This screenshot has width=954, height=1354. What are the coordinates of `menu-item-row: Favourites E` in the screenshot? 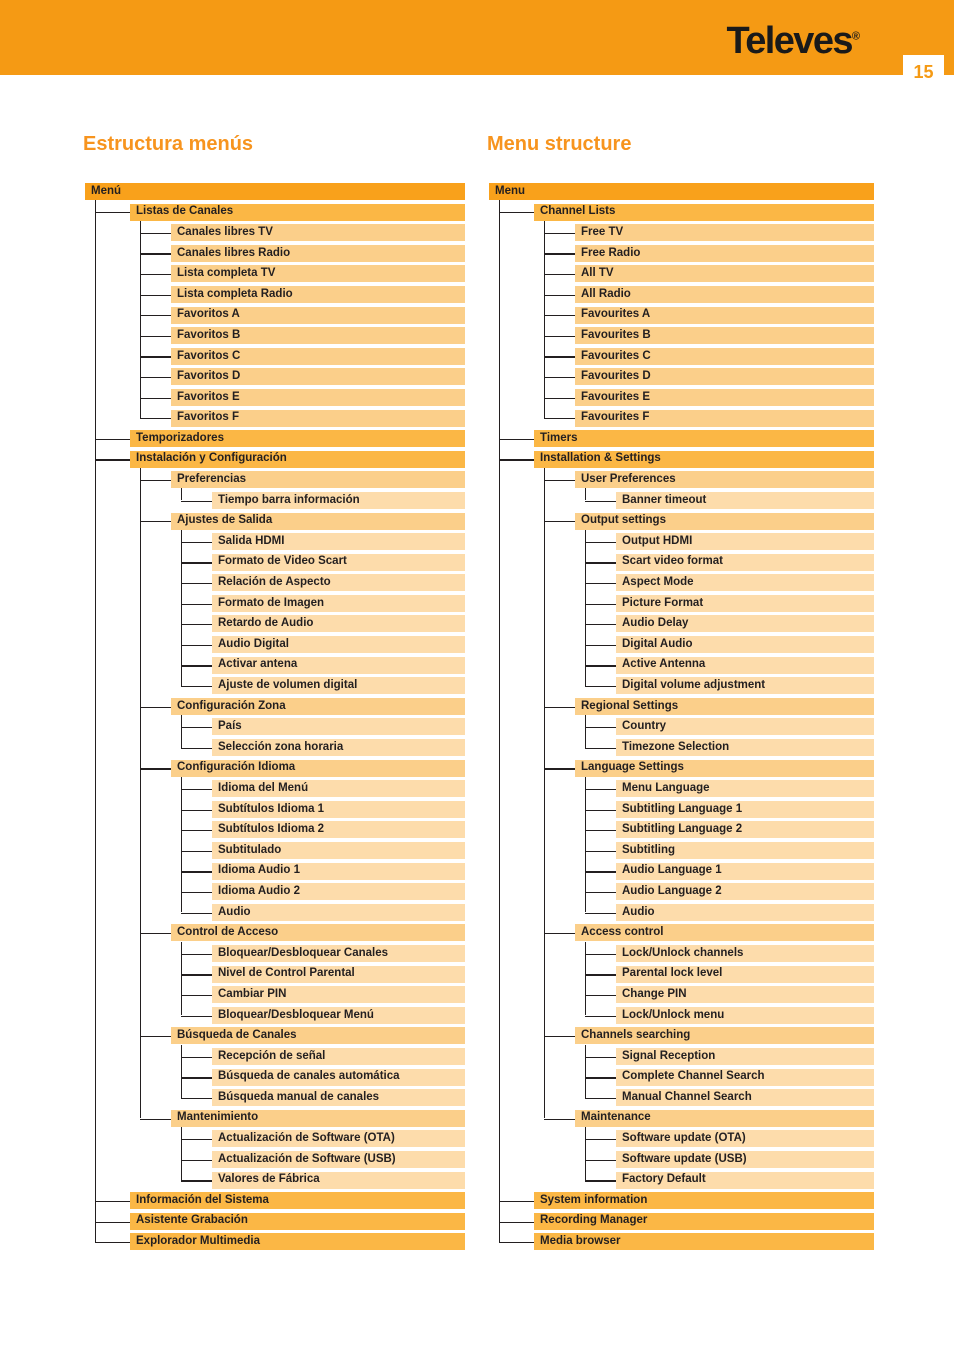 It's located at (681, 399).